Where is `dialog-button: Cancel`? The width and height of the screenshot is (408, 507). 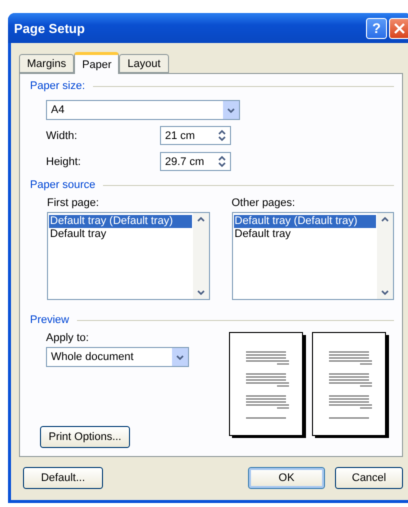
dialog-button: Cancel is located at coordinates (369, 478).